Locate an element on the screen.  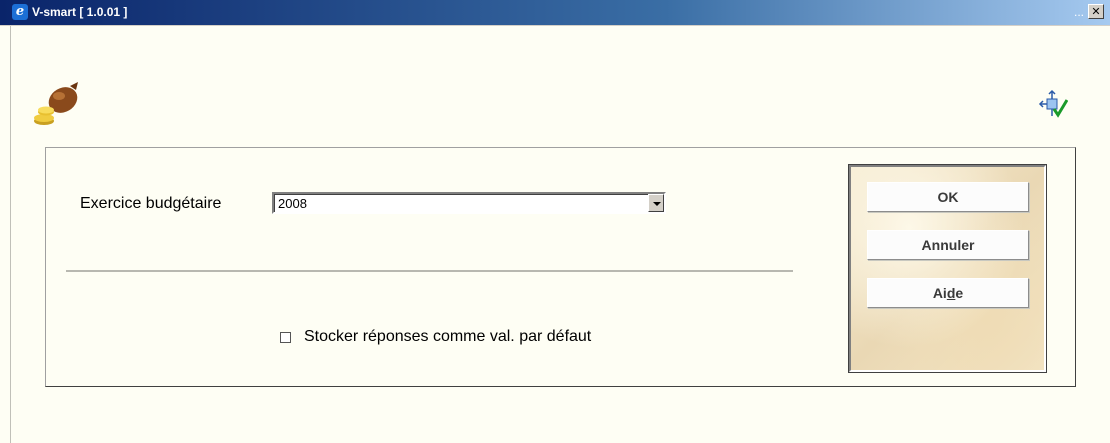
frame-left-border is located at coordinates (10, 234).